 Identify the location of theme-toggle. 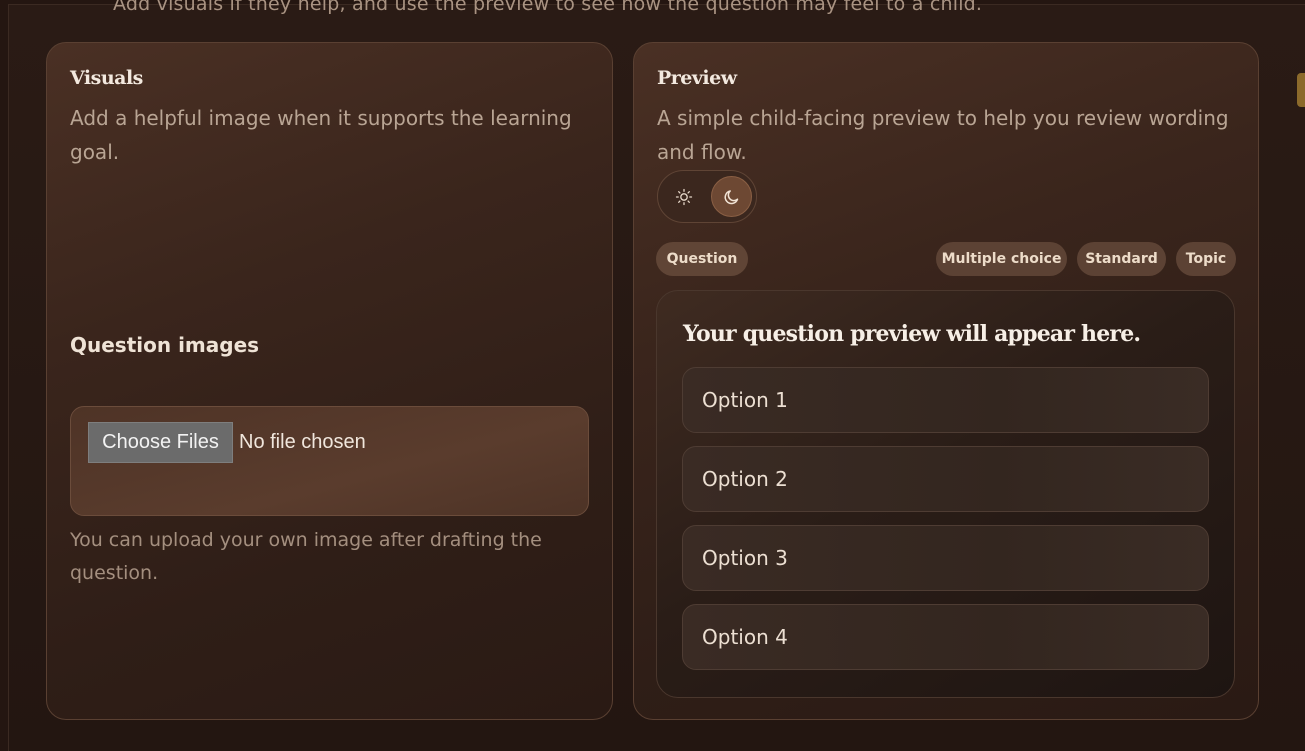
(707, 196).